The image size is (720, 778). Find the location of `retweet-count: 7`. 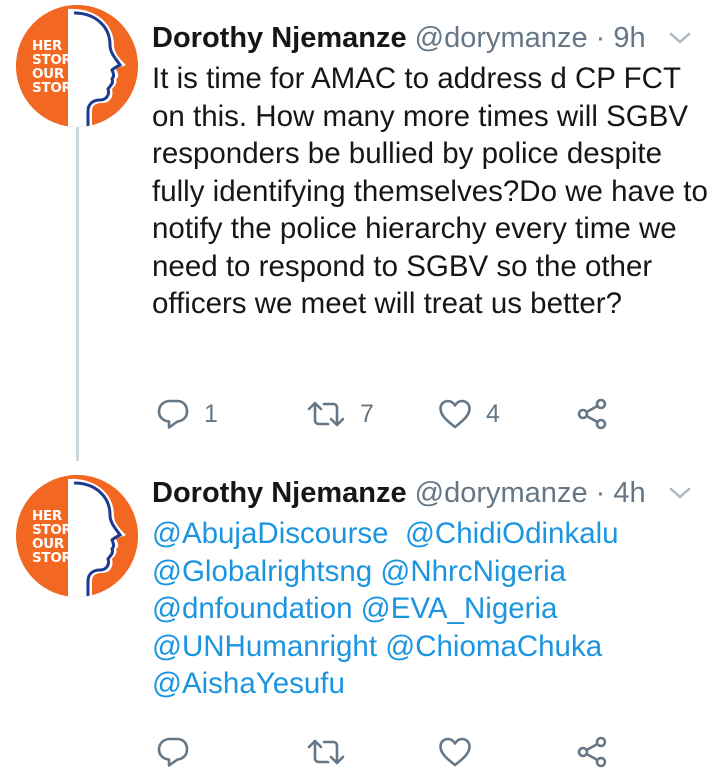

retweet-count: 7 is located at coordinates (367, 414).